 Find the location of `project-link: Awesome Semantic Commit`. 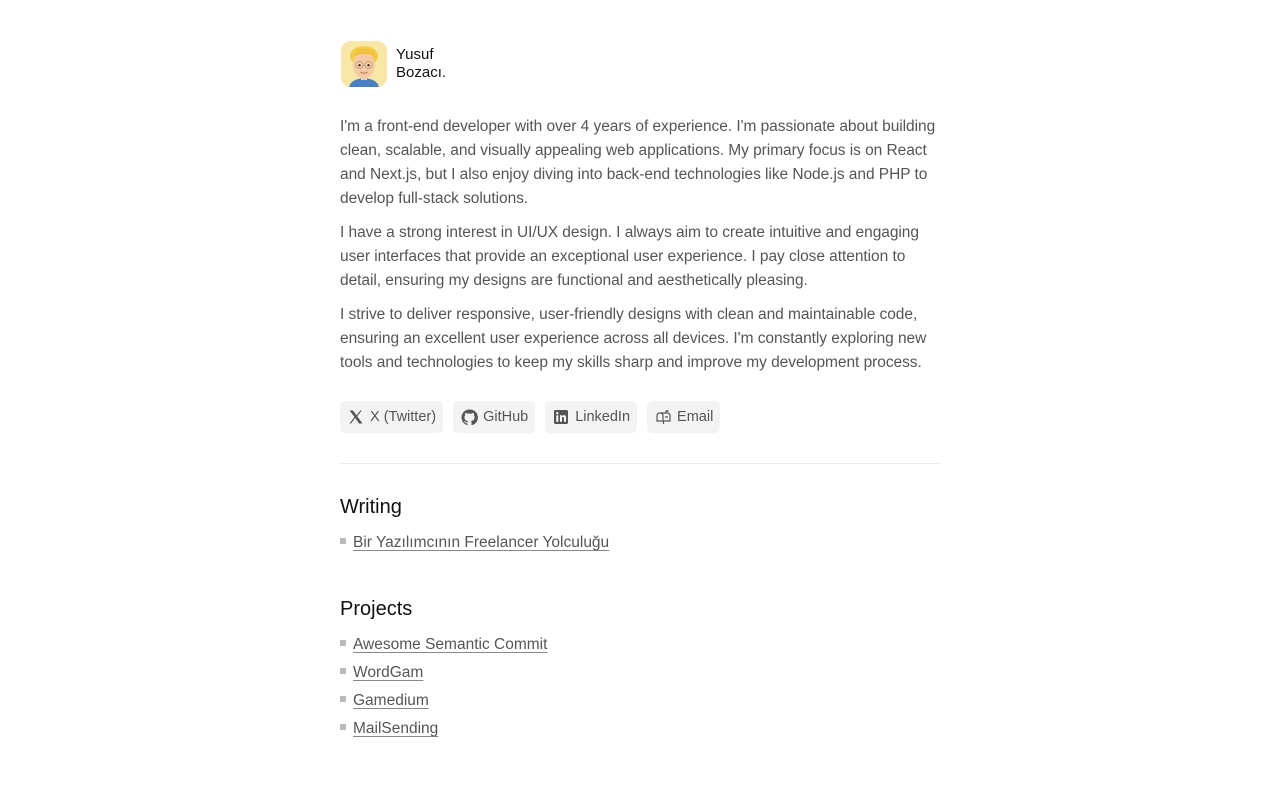

project-link: Awesome Semantic Commit is located at coordinates (450, 645).